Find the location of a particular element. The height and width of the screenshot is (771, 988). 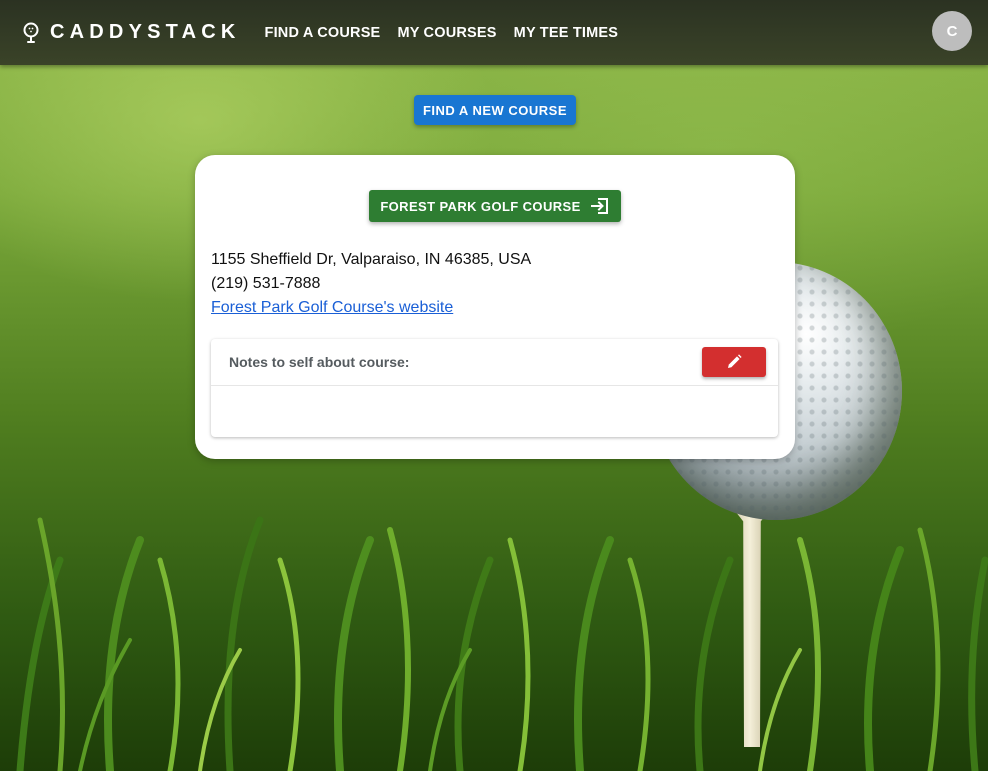

edit-notes-button is located at coordinates (734, 362).